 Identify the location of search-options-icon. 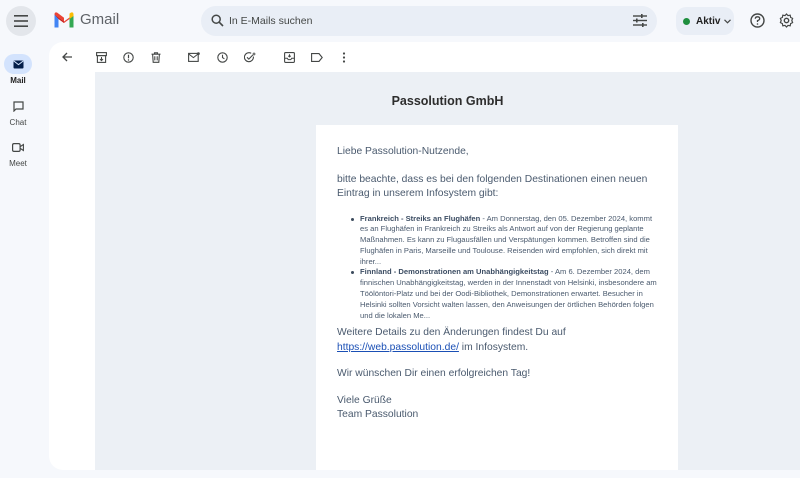
(640, 20).